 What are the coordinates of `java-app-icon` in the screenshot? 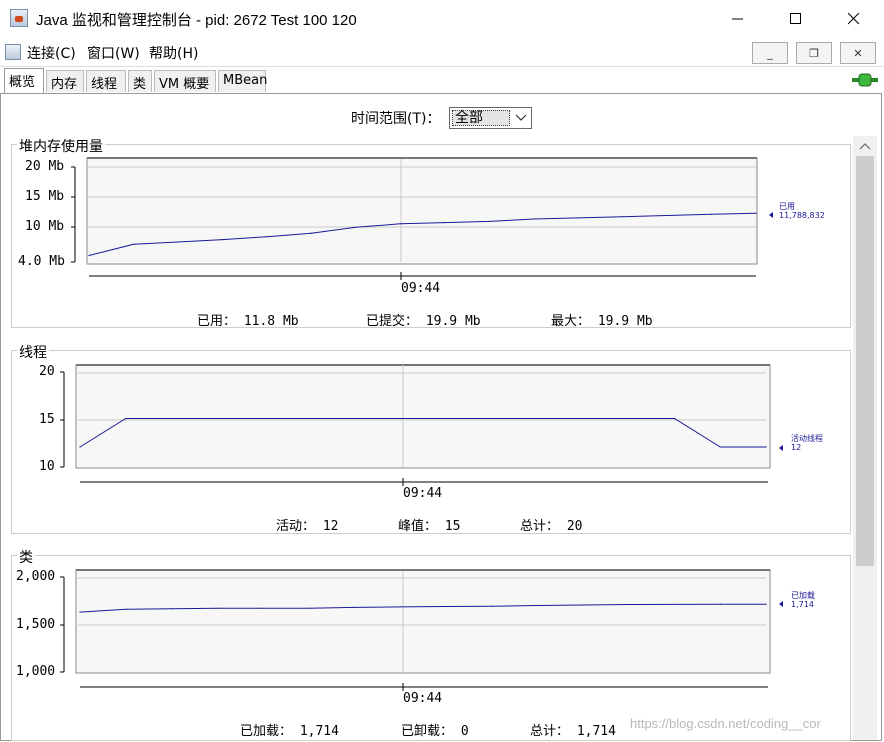 It's located at (19, 18).